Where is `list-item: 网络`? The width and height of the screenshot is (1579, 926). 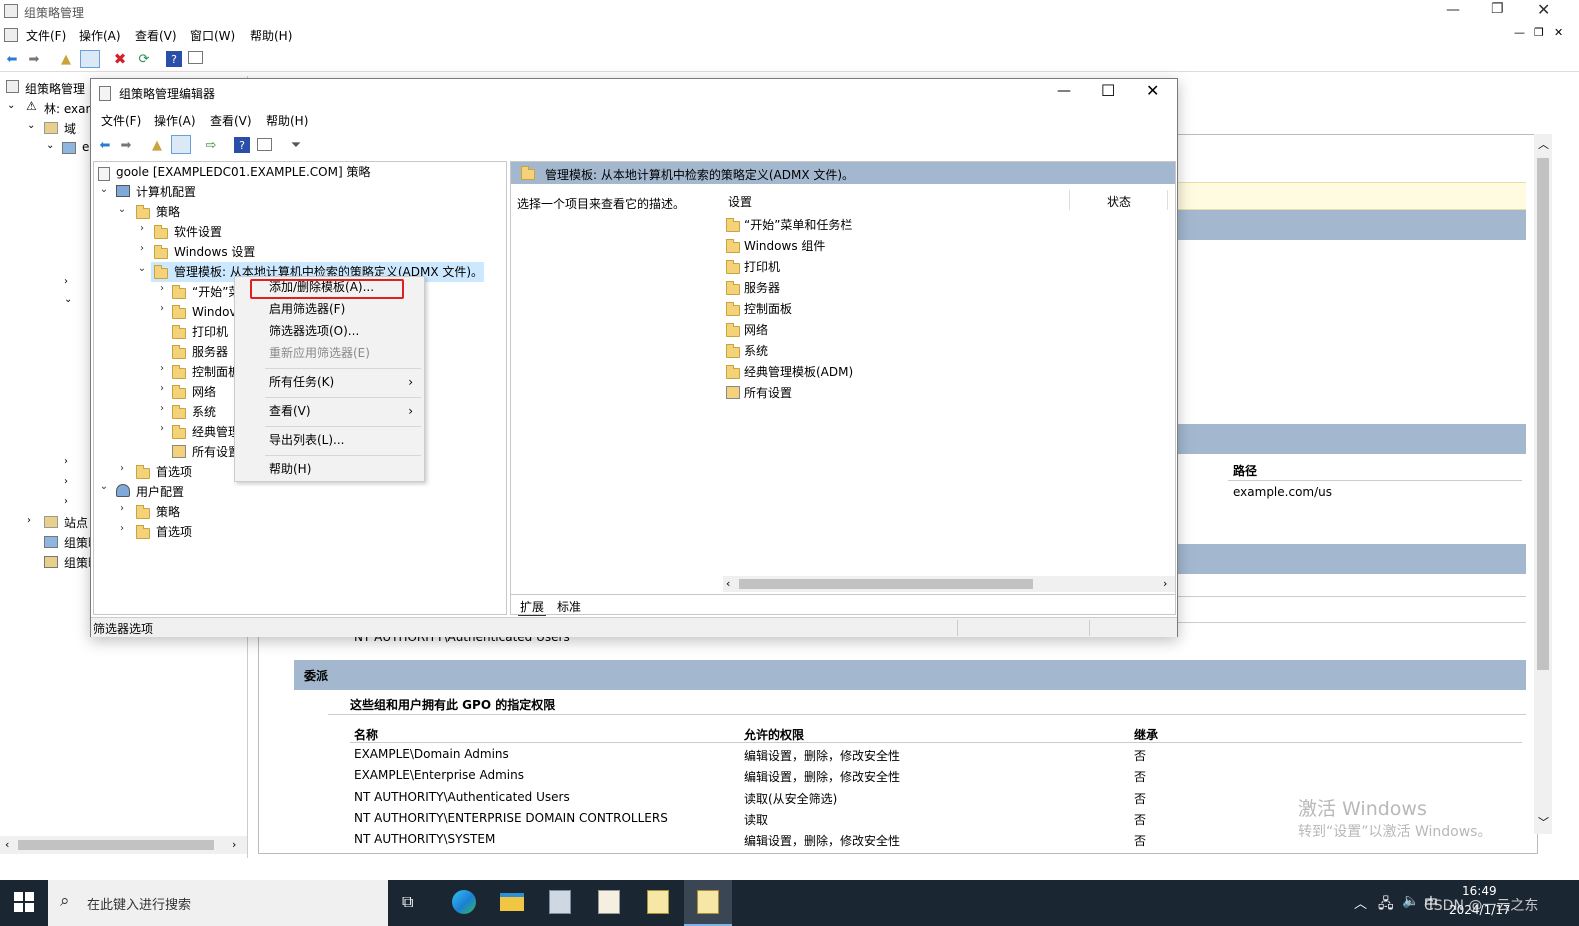 list-item: 网络 is located at coordinates (756, 329).